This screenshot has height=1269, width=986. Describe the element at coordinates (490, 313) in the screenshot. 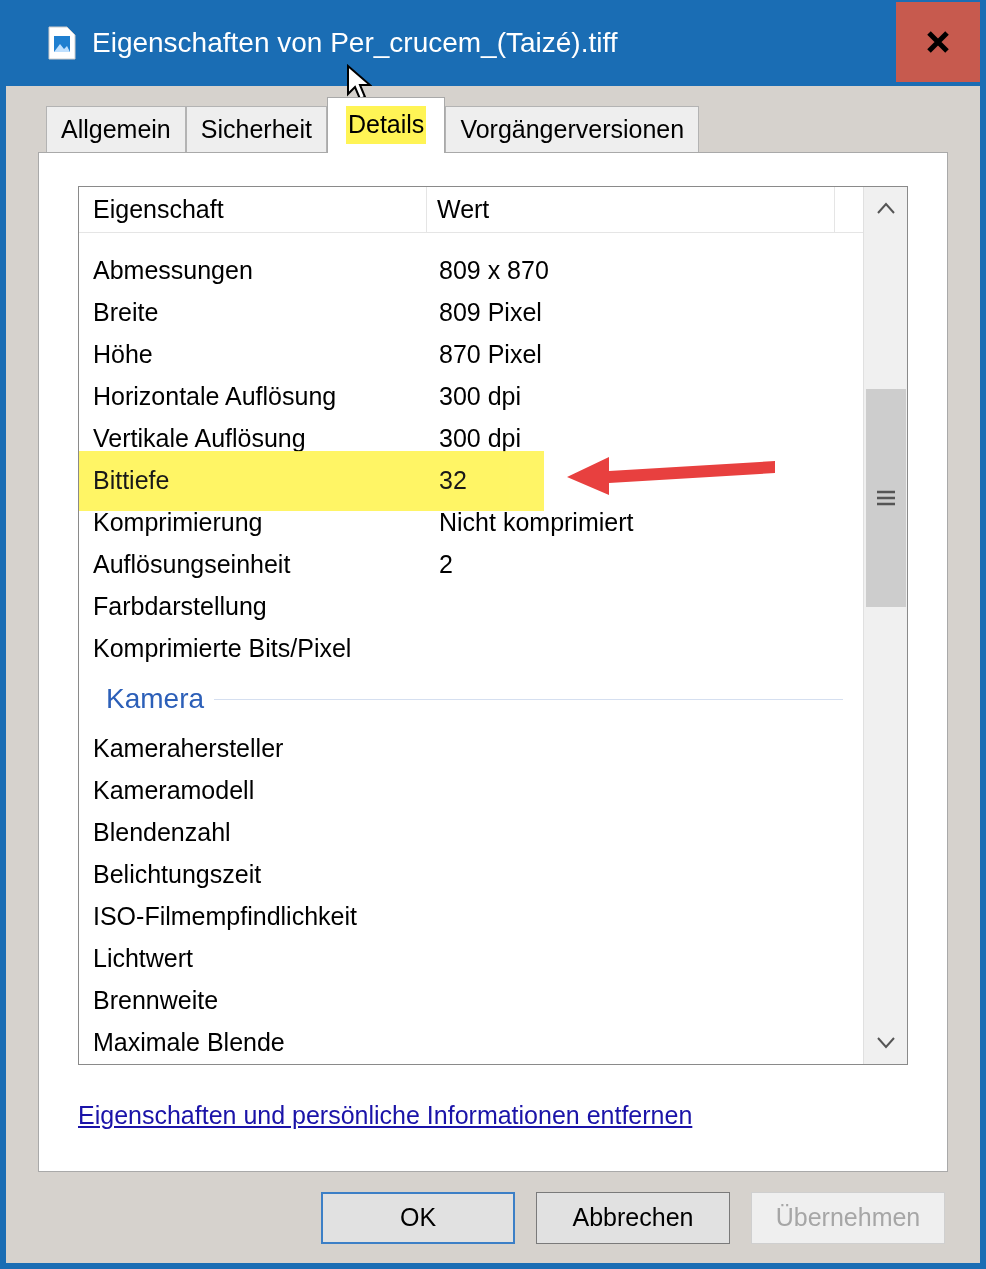

I see `property-value: 809 Pixel` at that location.